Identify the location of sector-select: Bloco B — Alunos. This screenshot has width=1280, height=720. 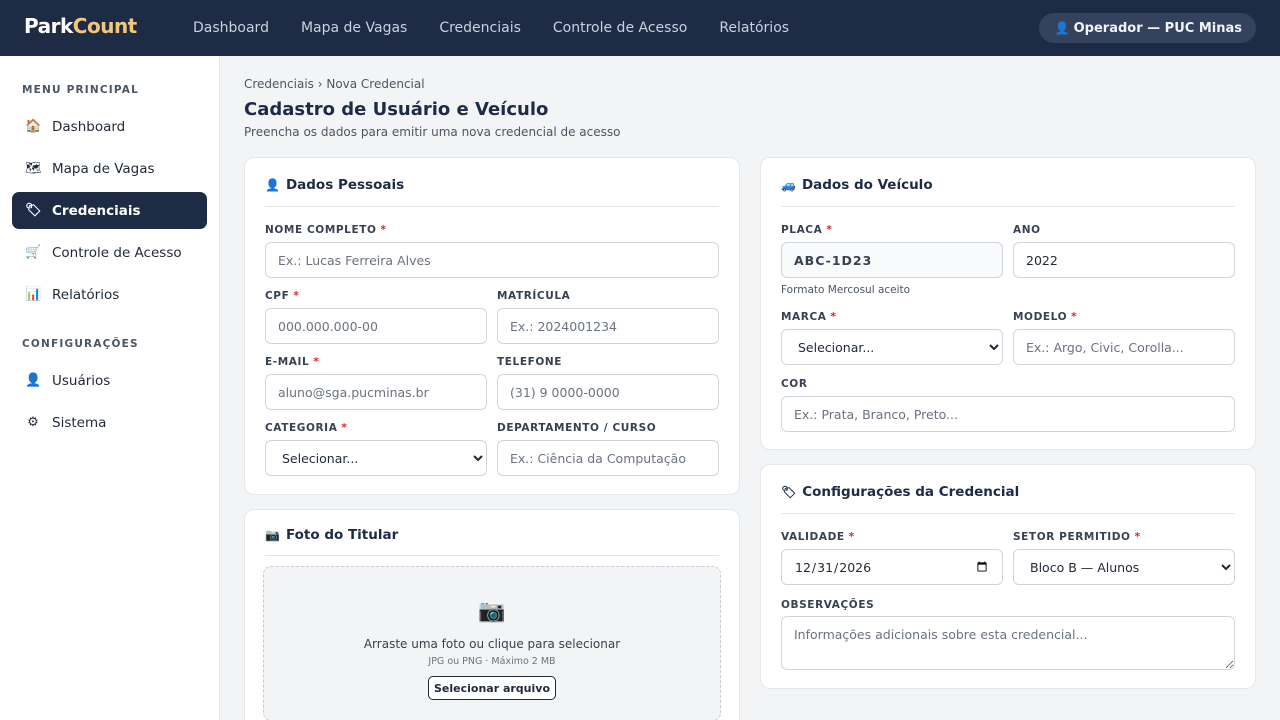
(1124, 567).